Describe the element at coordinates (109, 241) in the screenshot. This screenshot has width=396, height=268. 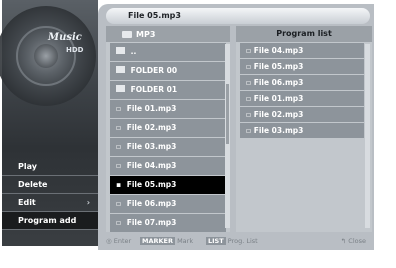
I see `enter-icon: ◎` at that location.